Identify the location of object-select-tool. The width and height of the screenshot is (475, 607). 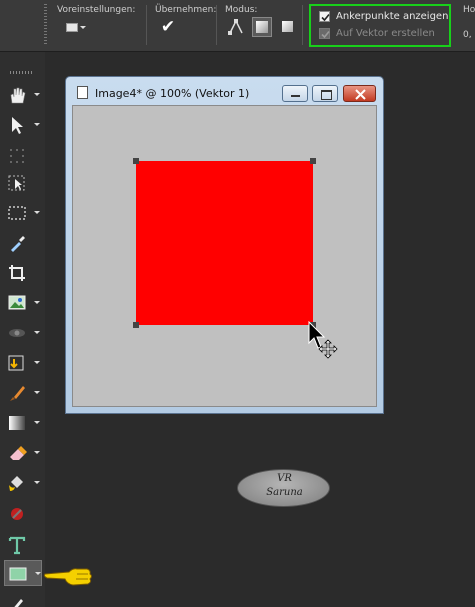
(23, 183).